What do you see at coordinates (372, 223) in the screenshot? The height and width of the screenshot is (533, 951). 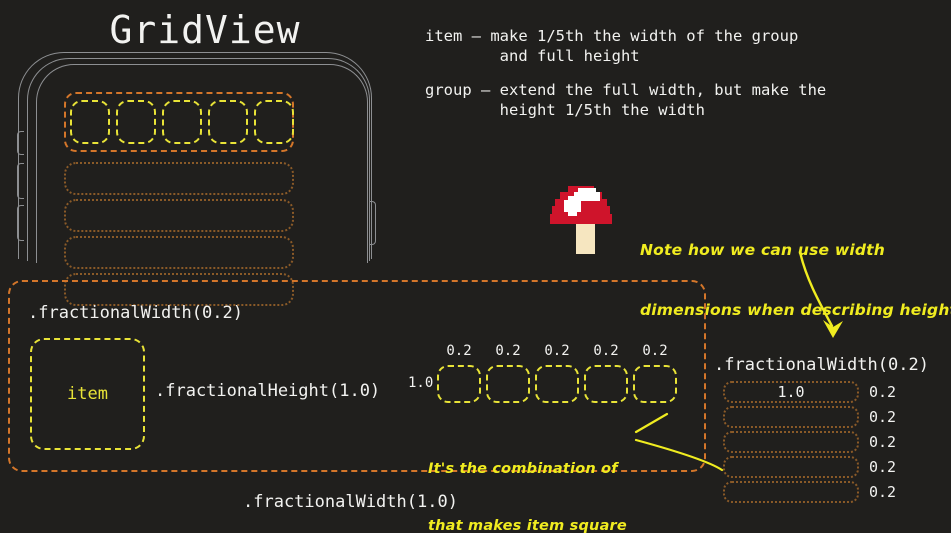 I see `phone-power-button-icon` at bounding box center [372, 223].